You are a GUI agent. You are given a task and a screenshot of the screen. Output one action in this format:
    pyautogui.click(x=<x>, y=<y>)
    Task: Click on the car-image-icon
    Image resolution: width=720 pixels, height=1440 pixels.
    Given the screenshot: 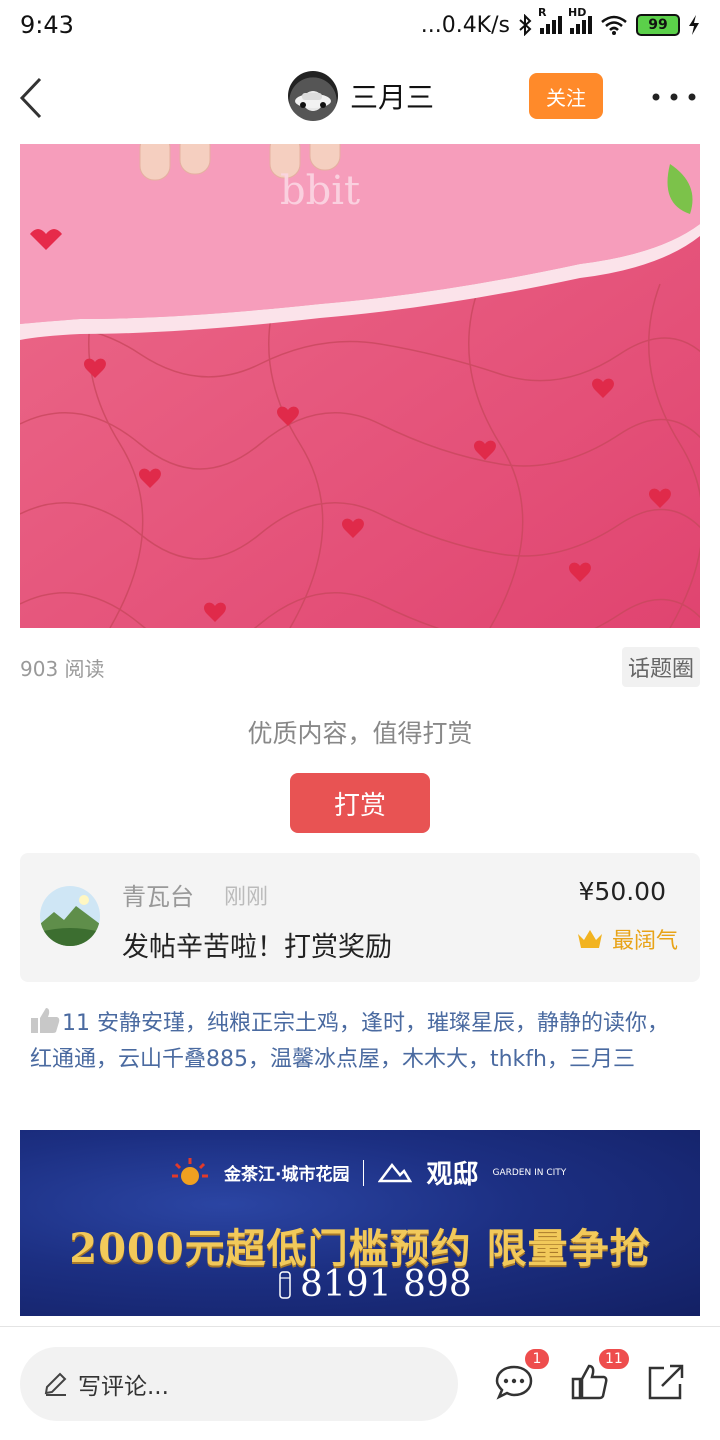 What is the action you would take?
    pyautogui.click(x=313, y=100)
    